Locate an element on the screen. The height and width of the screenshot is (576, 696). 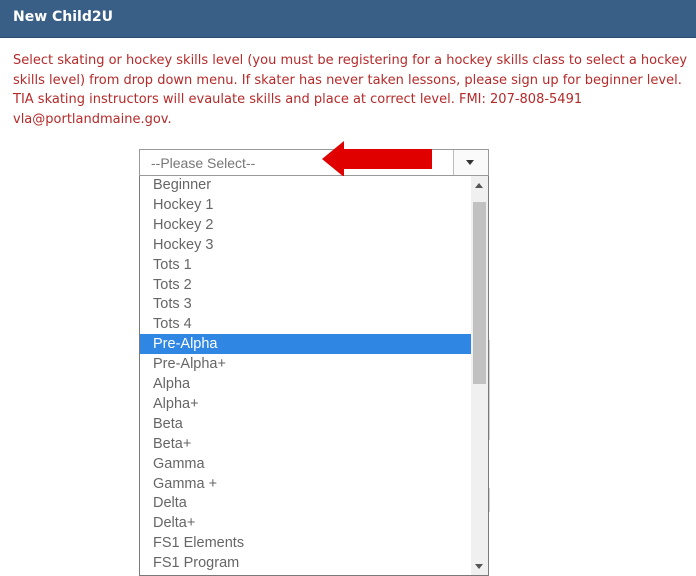
dropdown-option: Alpha+ is located at coordinates (305, 404).